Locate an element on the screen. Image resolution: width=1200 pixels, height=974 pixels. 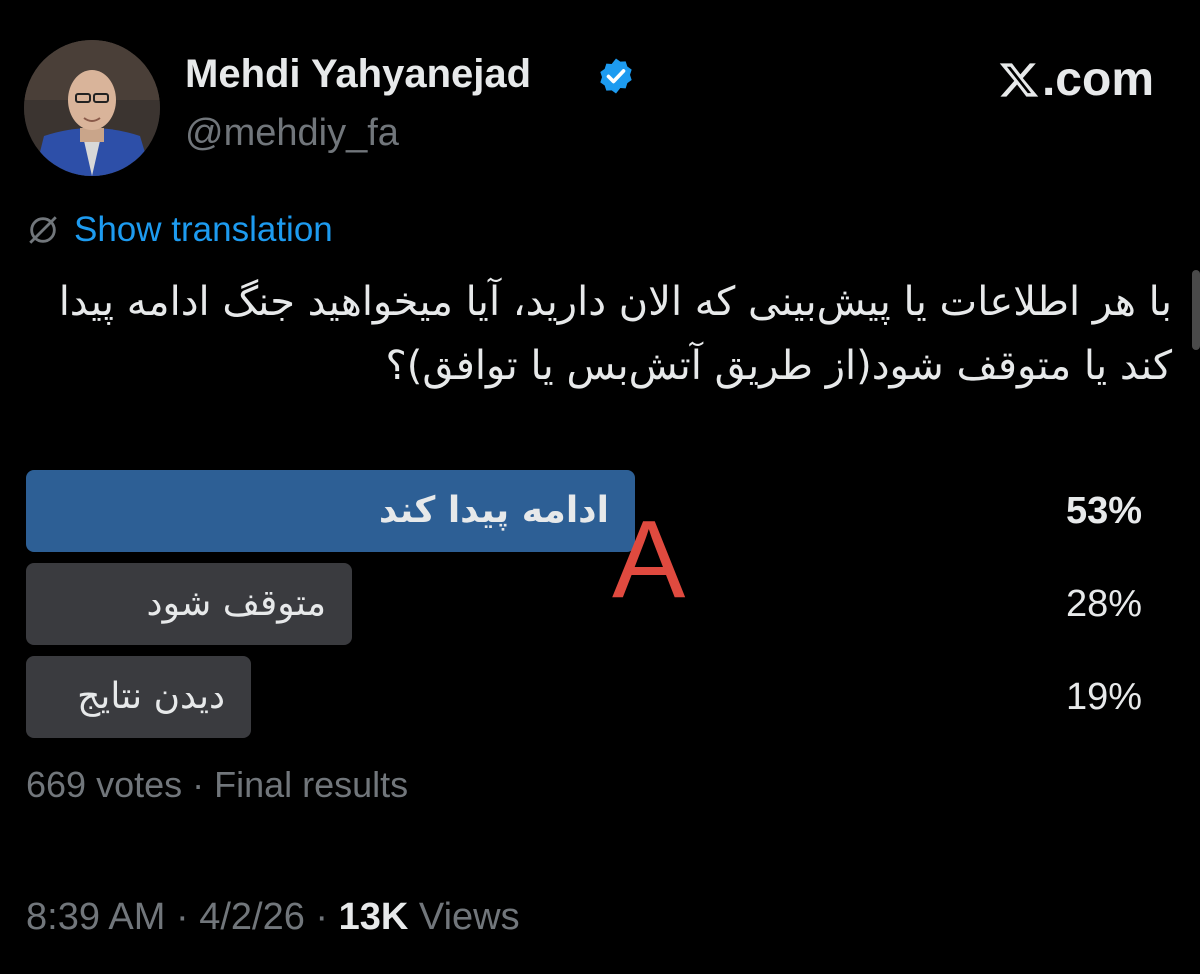
poll-summary: 669 votes · Final results is located at coordinates (217, 784).